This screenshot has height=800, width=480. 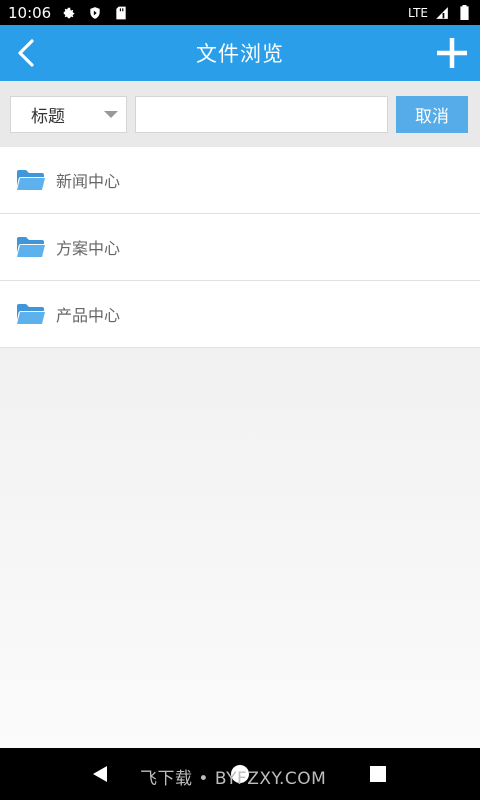 What do you see at coordinates (121, 13) in the screenshot?
I see `sd-card-icon` at bounding box center [121, 13].